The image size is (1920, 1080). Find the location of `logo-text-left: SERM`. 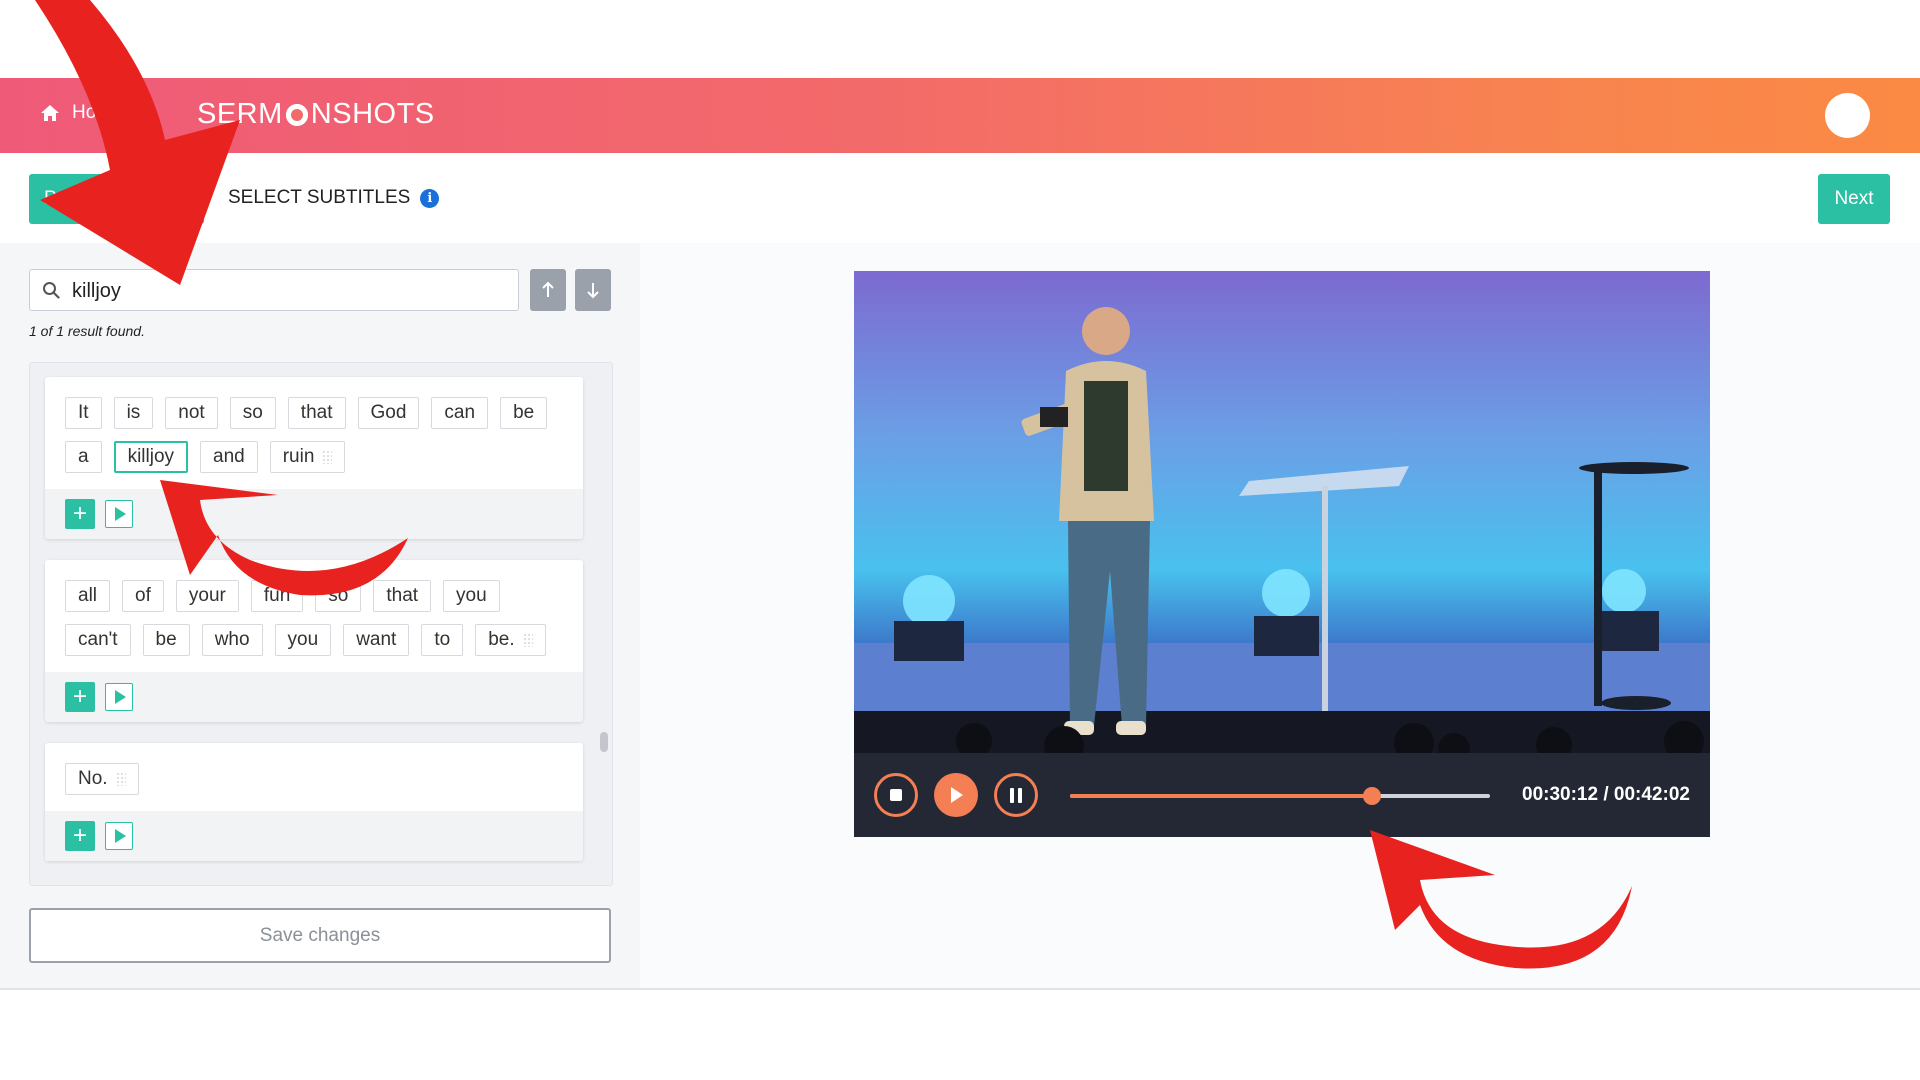

logo-text-left: SERM is located at coordinates (240, 114).